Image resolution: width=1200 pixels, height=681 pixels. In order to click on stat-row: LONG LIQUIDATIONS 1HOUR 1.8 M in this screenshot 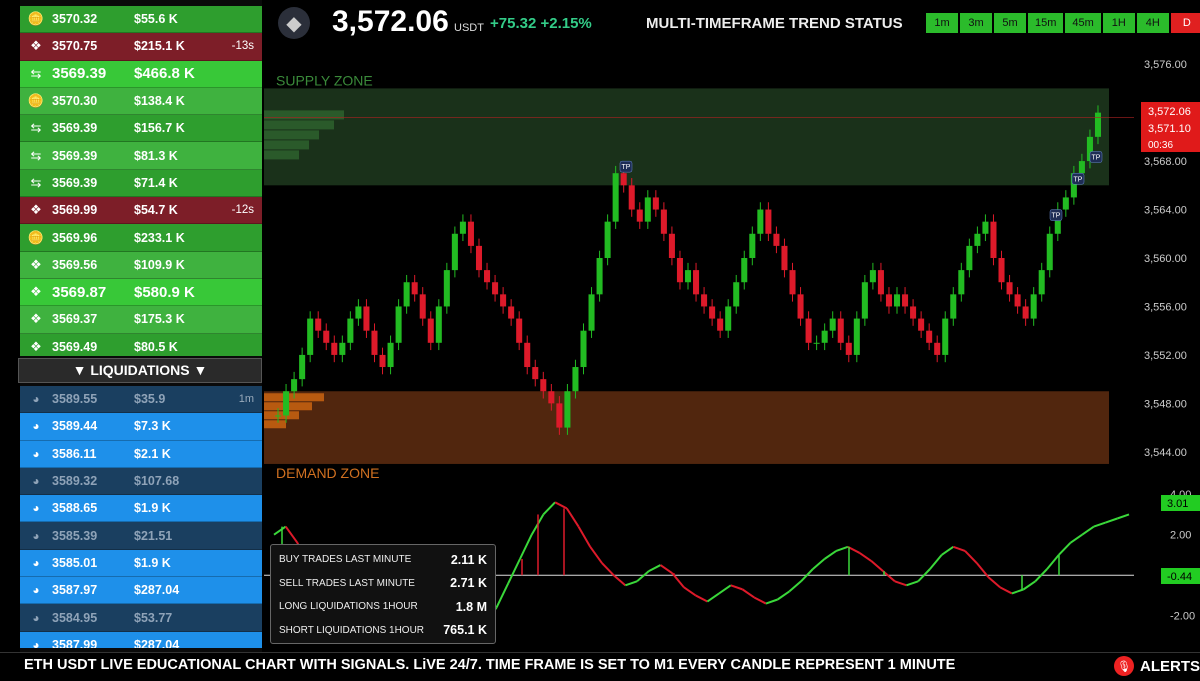, I will do `click(383, 607)`.